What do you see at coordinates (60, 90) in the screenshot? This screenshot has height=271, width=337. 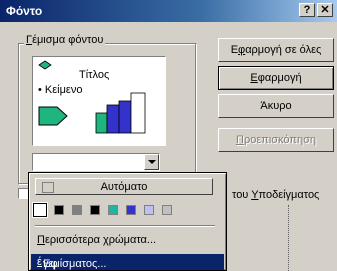 I see `preview-bullet-text: • Κείμενο` at bounding box center [60, 90].